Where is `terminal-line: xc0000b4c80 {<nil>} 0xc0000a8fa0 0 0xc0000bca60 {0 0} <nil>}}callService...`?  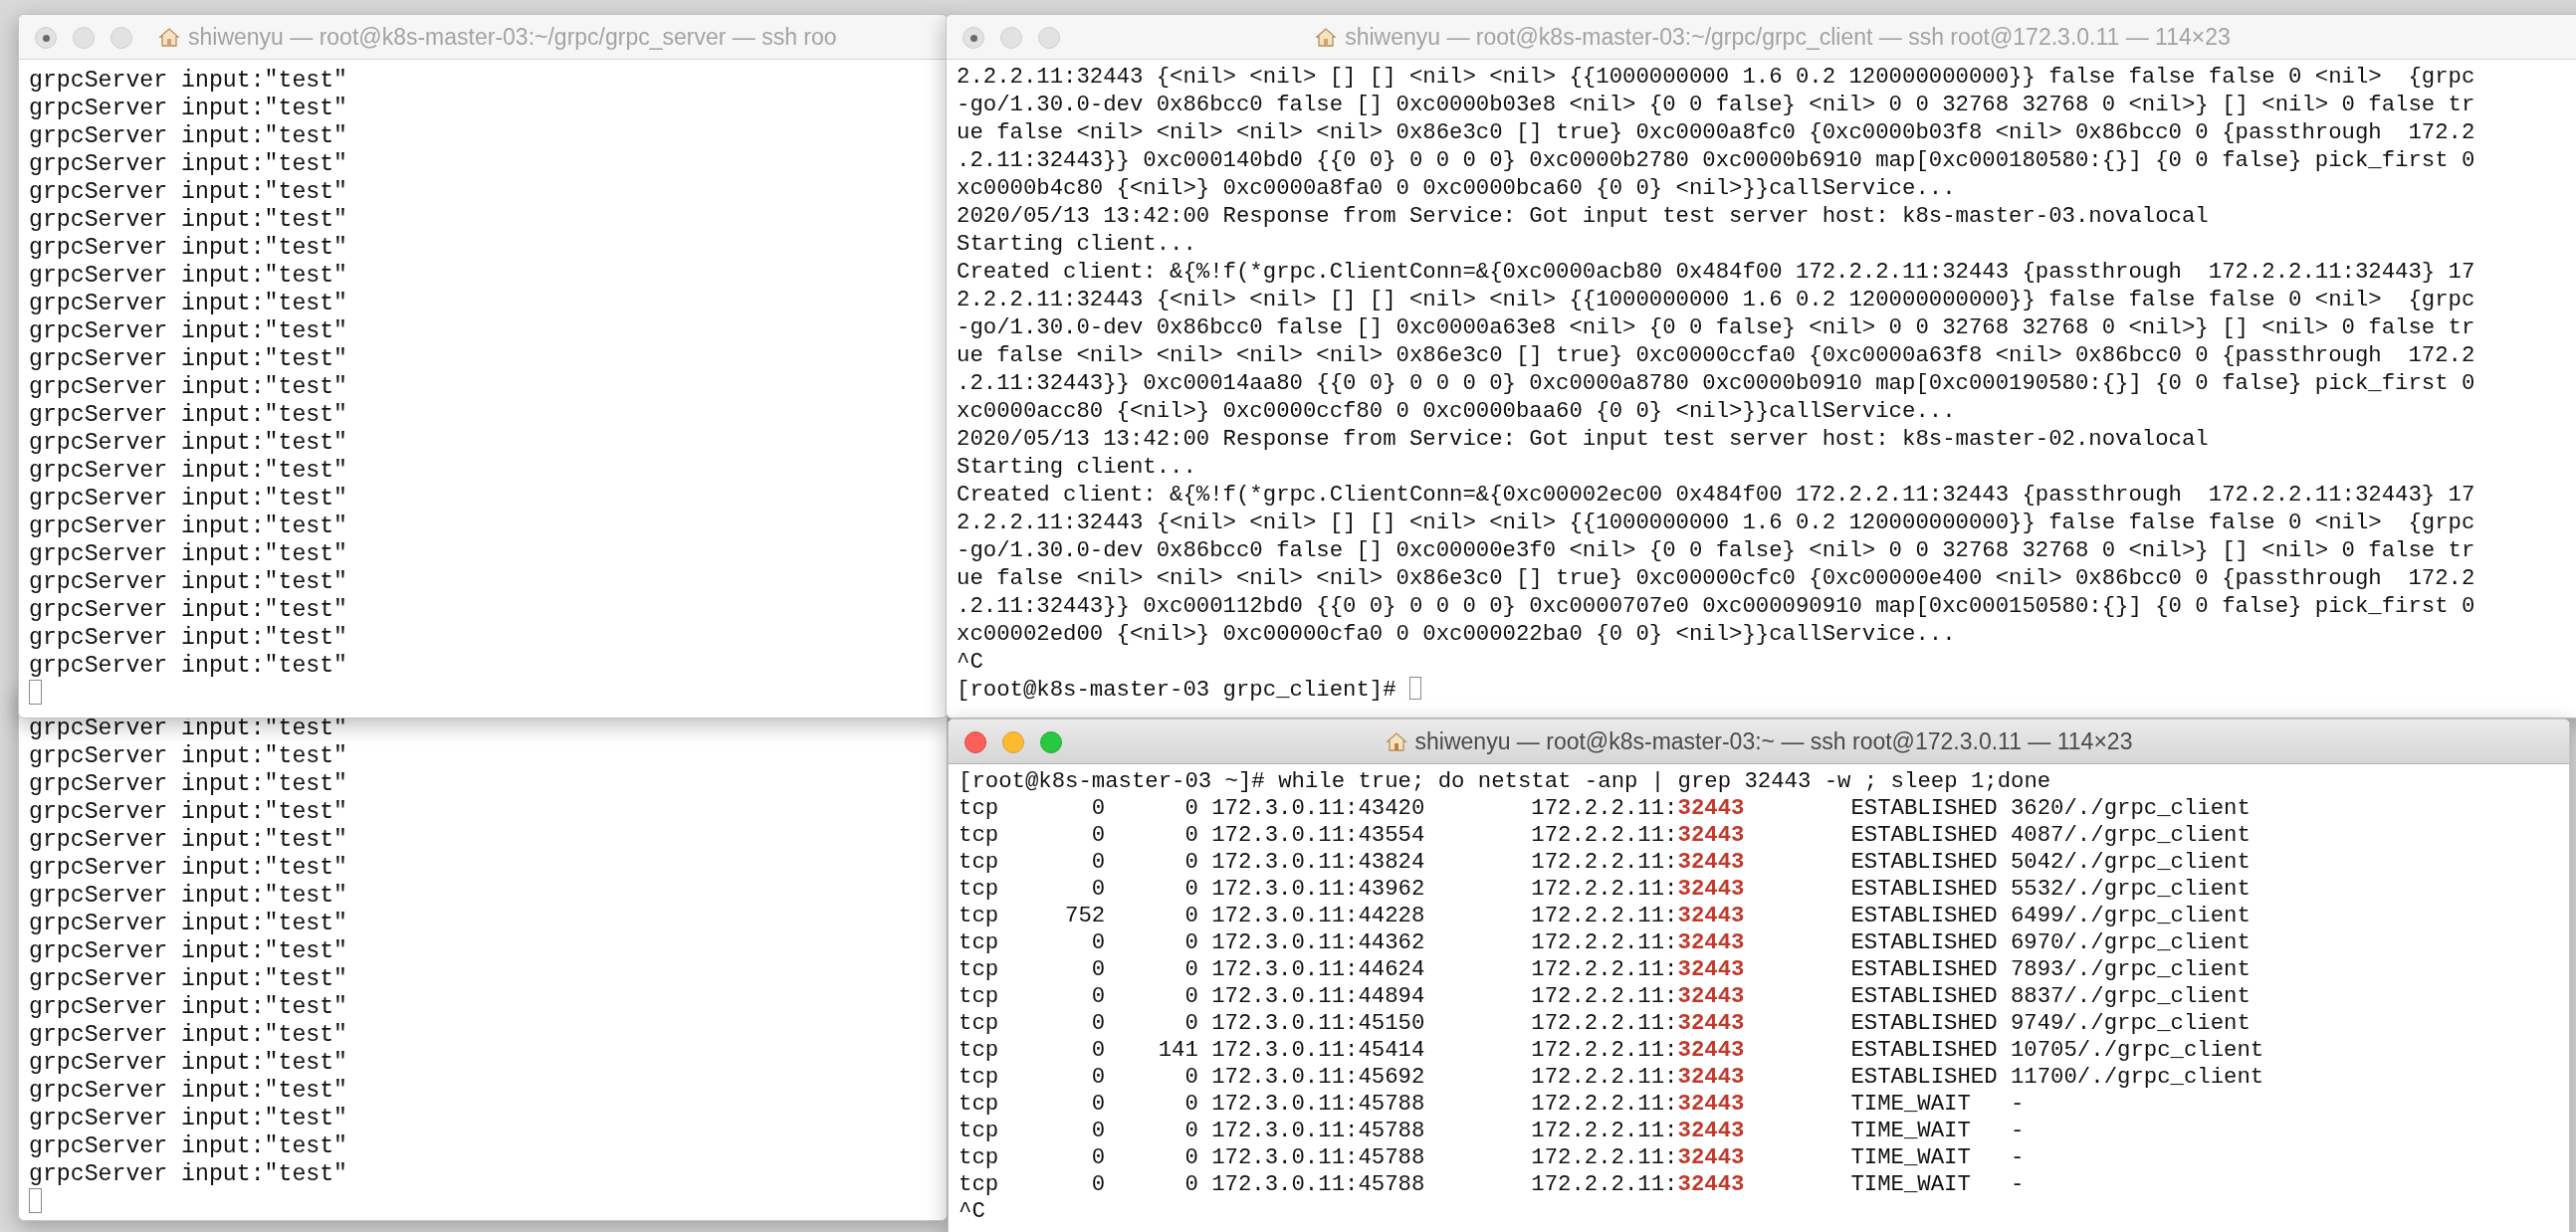
terminal-line: xc0000b4c80 {<nil>} 0xc0000a8fa0 0 0xc0000bca60 {0 0} <nil>}}callService... is located at coordinates (1456, 188).